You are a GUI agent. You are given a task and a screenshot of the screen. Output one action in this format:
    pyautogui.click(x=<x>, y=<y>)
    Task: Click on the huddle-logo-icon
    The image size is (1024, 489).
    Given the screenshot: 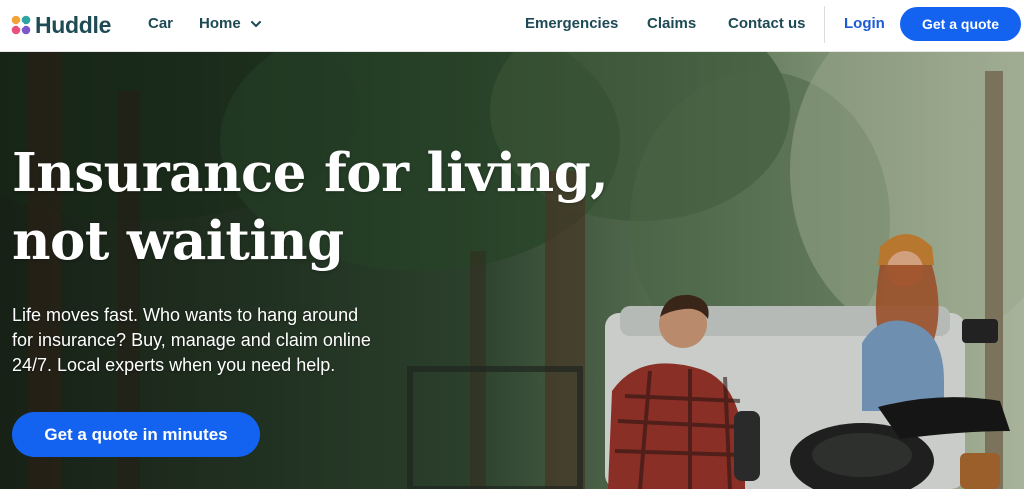 What is the action you would take?
    pyautogui.click(x=21, y=25)
    